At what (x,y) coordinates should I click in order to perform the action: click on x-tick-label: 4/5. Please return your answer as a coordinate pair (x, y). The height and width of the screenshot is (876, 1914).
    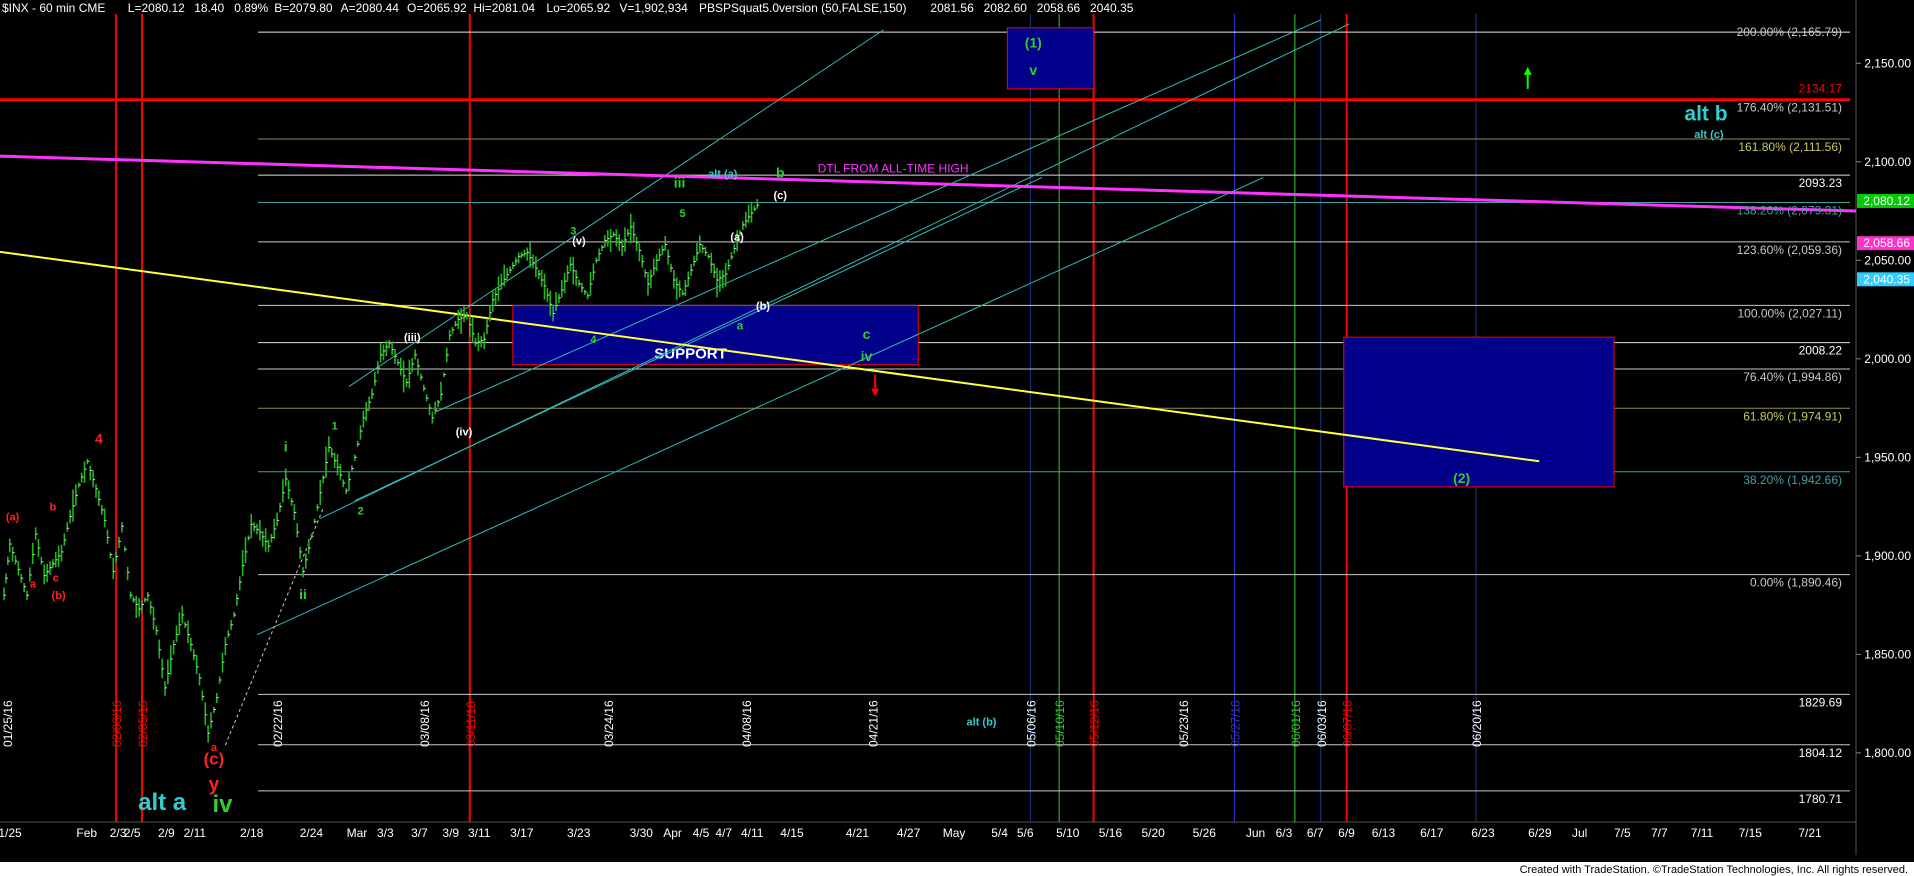
    Looking at the image, I should click on (701, 833).